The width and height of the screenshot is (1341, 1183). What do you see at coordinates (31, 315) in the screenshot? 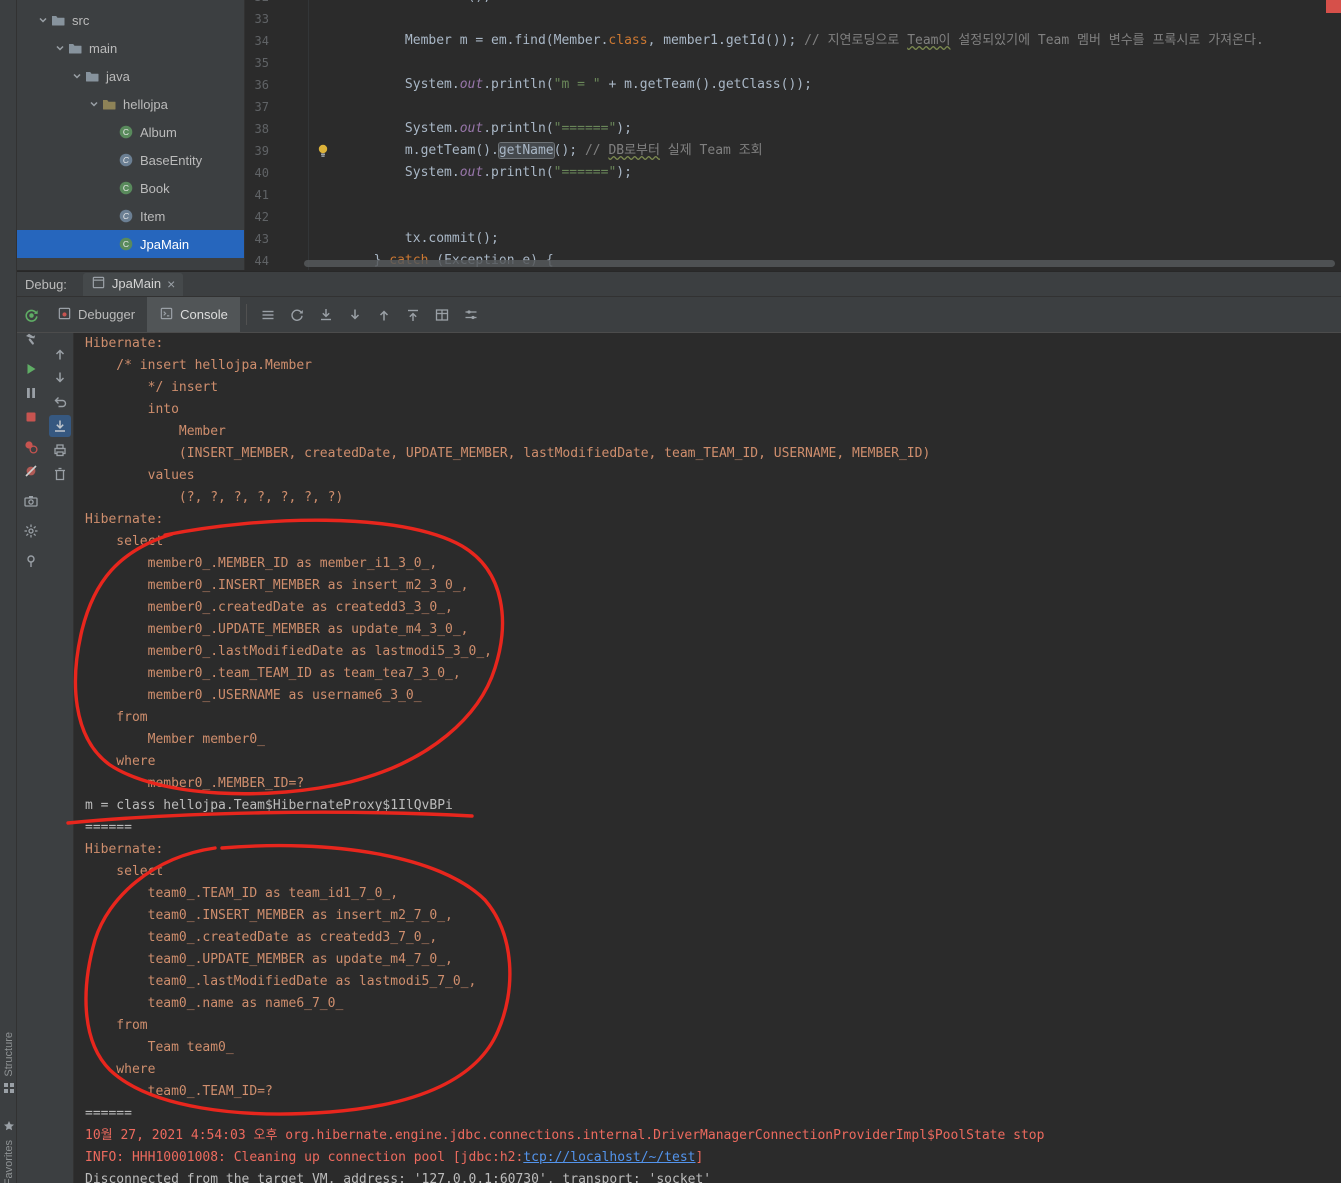
I see `rerun-debug-icon` at bounding box center [31, 315].